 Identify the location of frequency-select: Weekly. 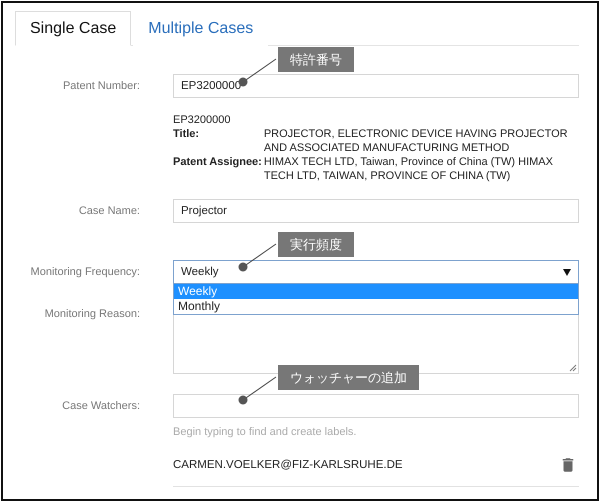
(376, 272).